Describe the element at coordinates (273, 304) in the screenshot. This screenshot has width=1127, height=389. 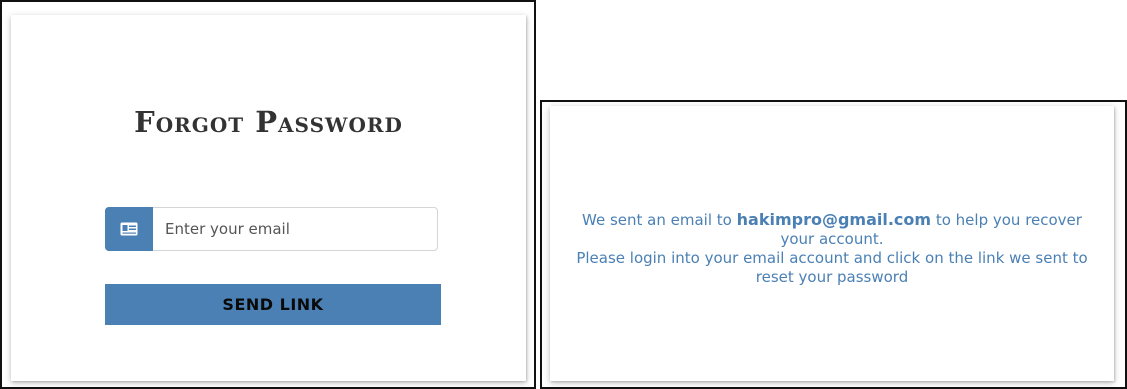
I see `send-link-button: SEND LINK` at that location.